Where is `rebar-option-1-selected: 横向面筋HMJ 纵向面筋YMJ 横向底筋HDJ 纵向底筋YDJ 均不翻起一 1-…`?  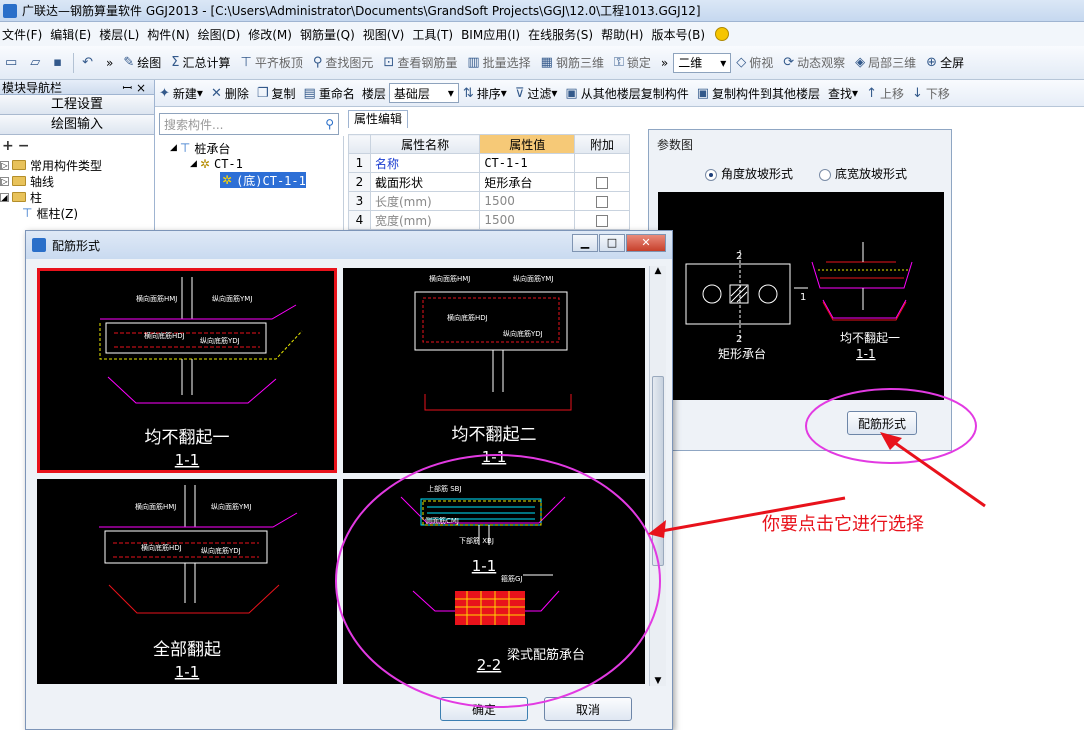
rebar-option-1-selected: 横向面筋HMJ 纵向面筋YMJ 横向底筋HDJ 纵向底筋YDJ 均不翻起一 1-… is located at coordinates (187, 370).